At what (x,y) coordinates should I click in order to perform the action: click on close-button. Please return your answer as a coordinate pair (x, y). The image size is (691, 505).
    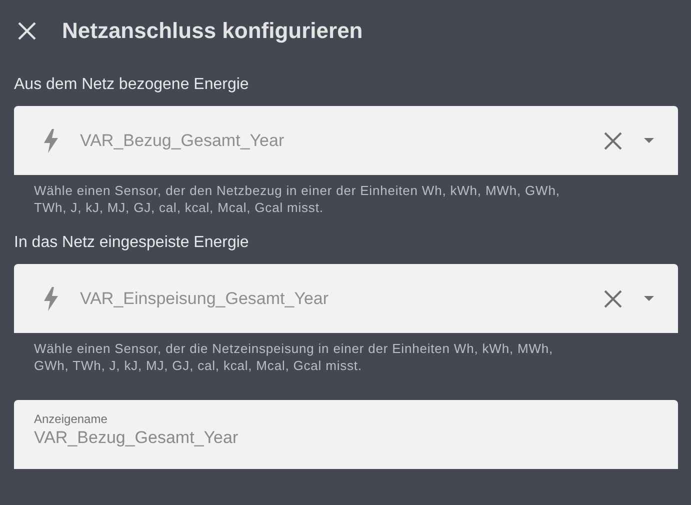
    Looking at the image, I should click on (27, 31).